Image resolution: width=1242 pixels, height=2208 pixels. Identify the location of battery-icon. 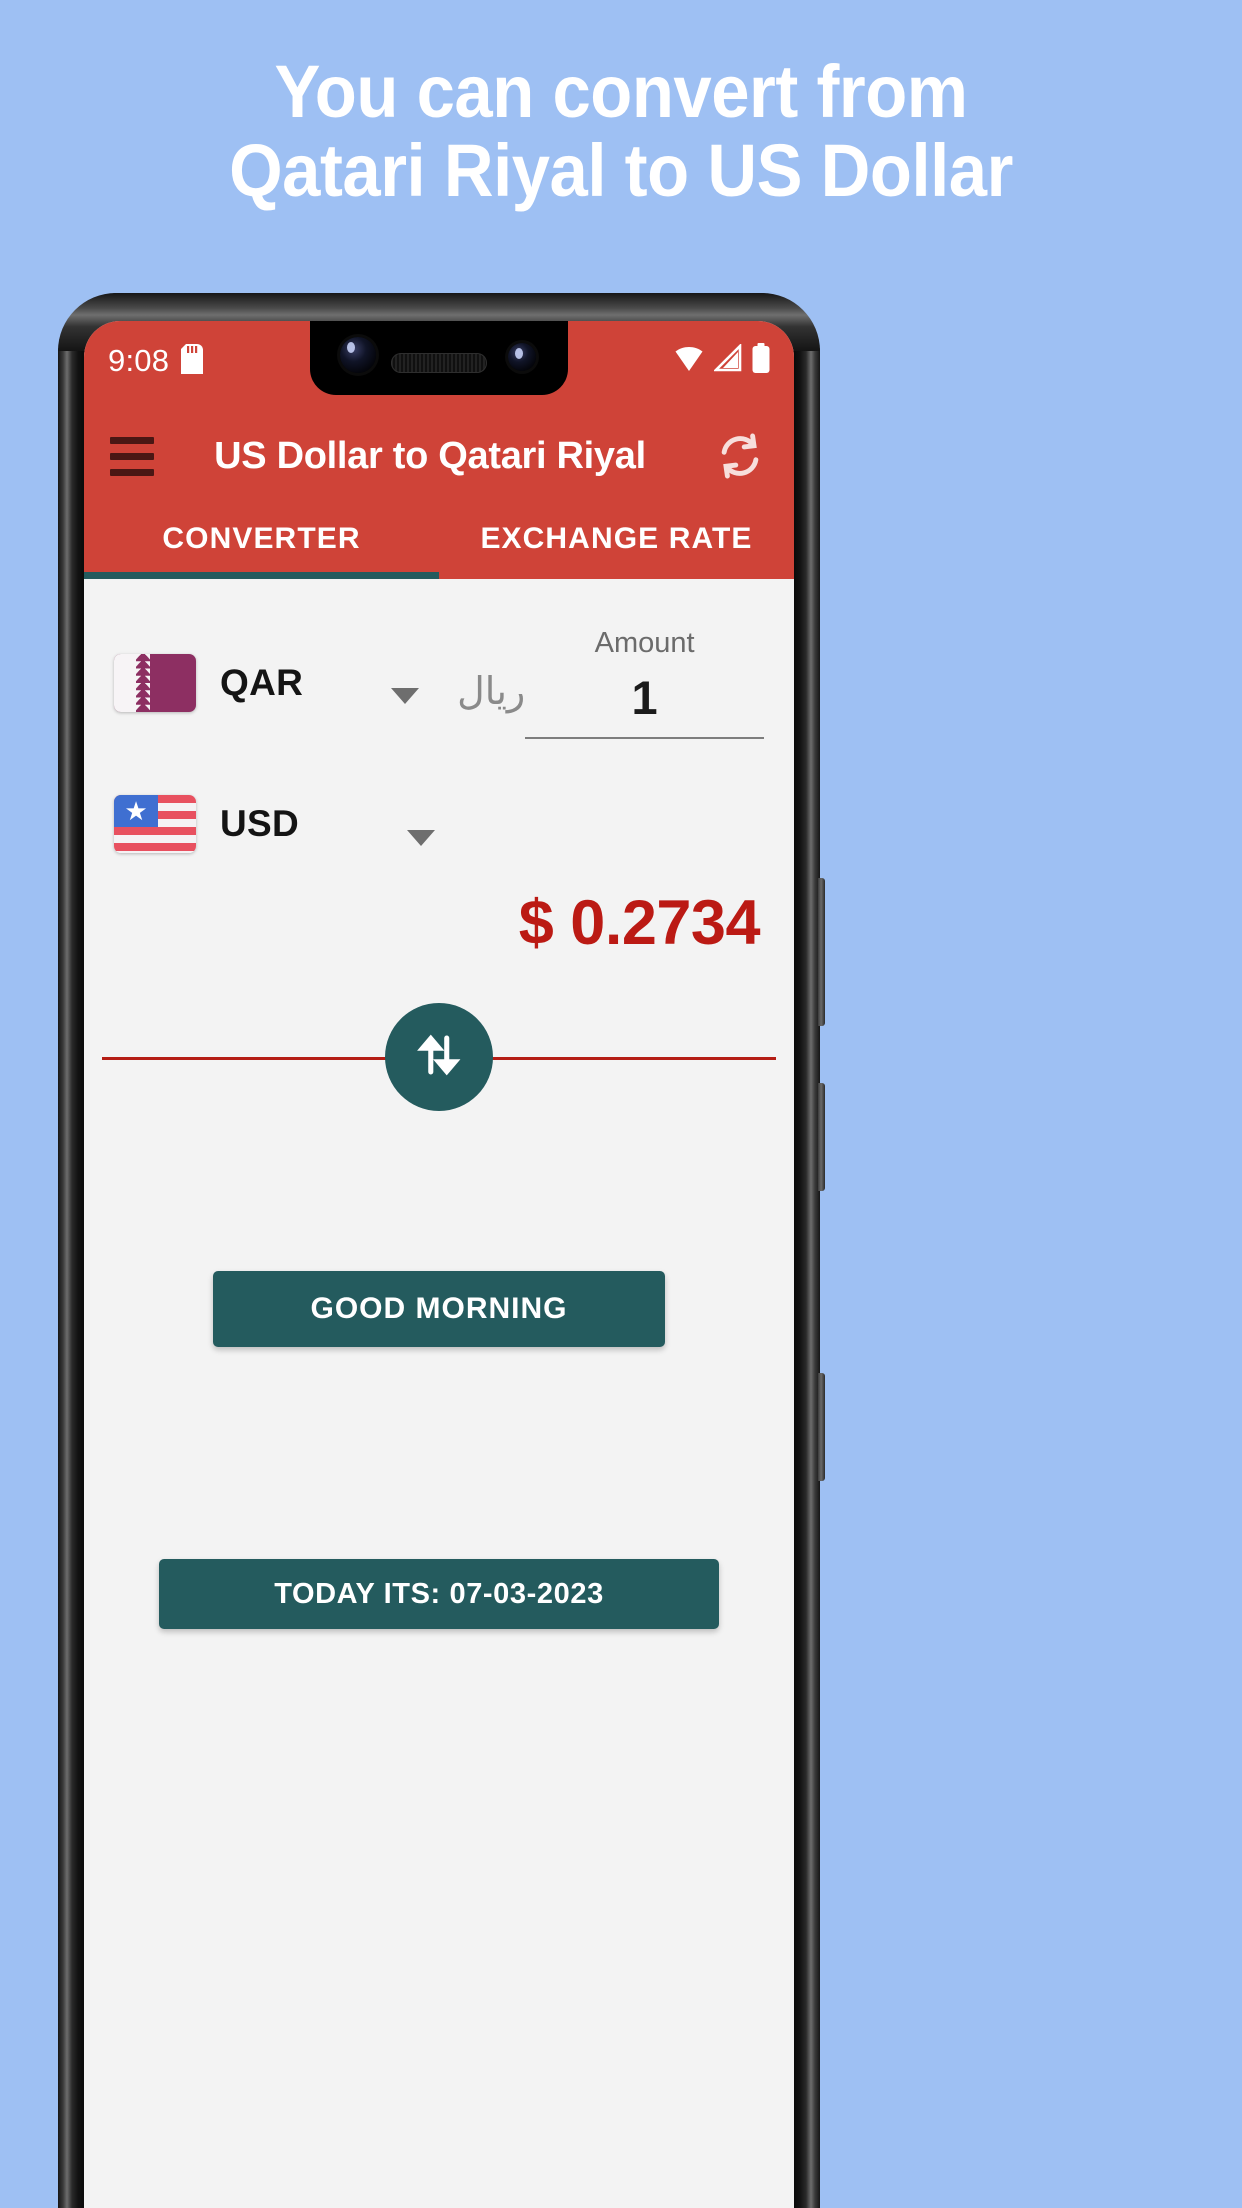
(761, 360).